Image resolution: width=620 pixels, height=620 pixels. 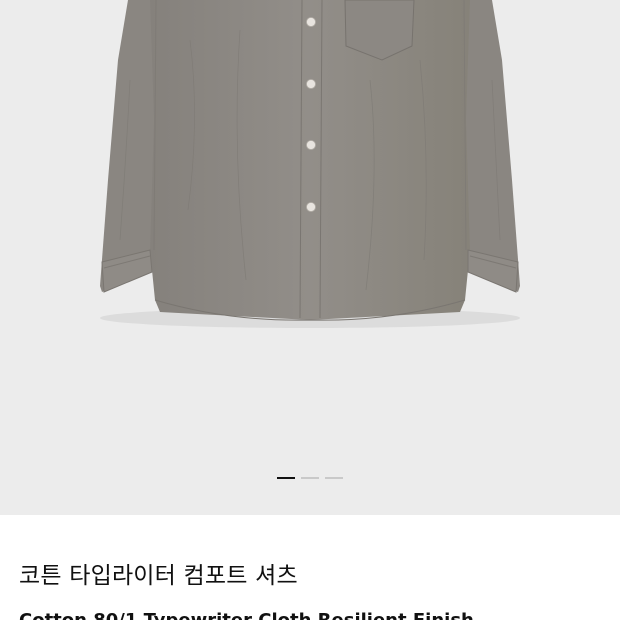 I want to click on slide-indicators, so click(x=310, y=478).